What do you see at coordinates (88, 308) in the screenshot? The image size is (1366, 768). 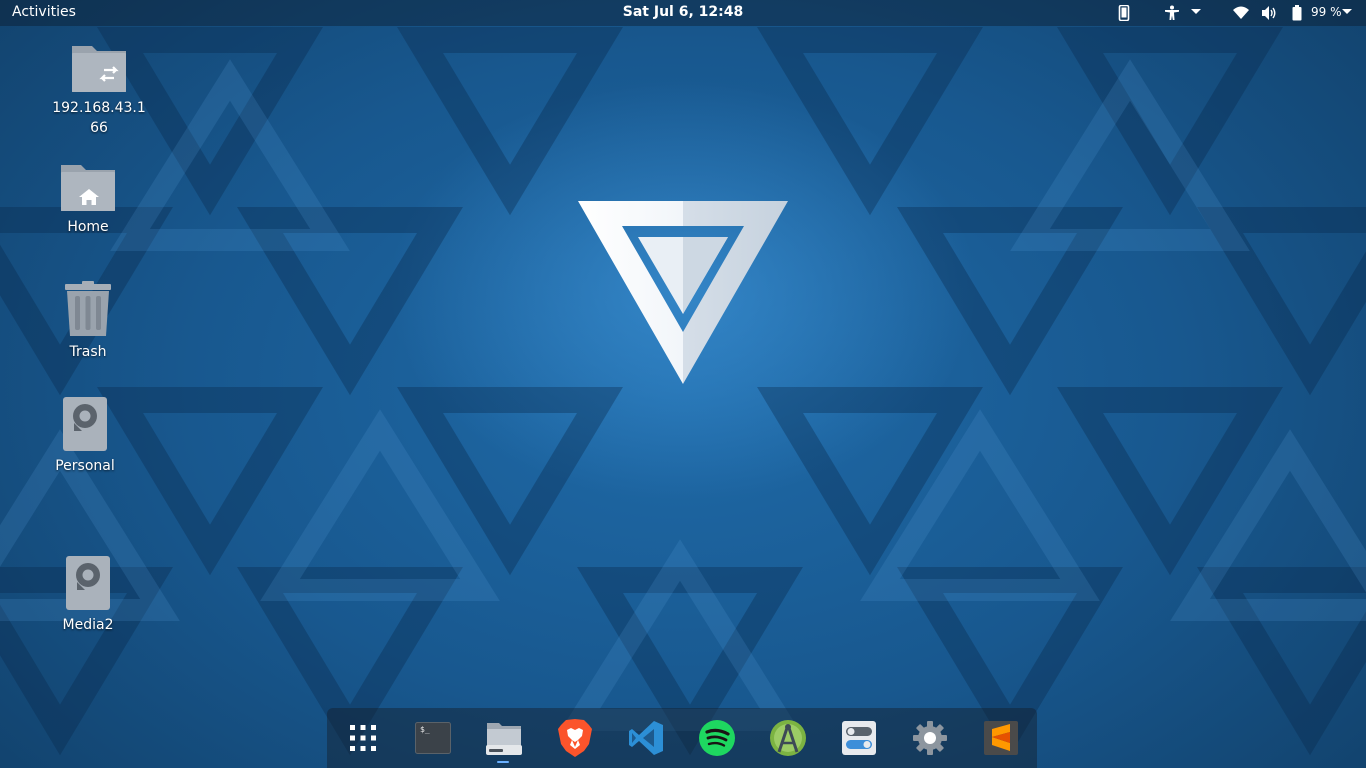 I see `trash-icon` at bounding box center [88, 308].